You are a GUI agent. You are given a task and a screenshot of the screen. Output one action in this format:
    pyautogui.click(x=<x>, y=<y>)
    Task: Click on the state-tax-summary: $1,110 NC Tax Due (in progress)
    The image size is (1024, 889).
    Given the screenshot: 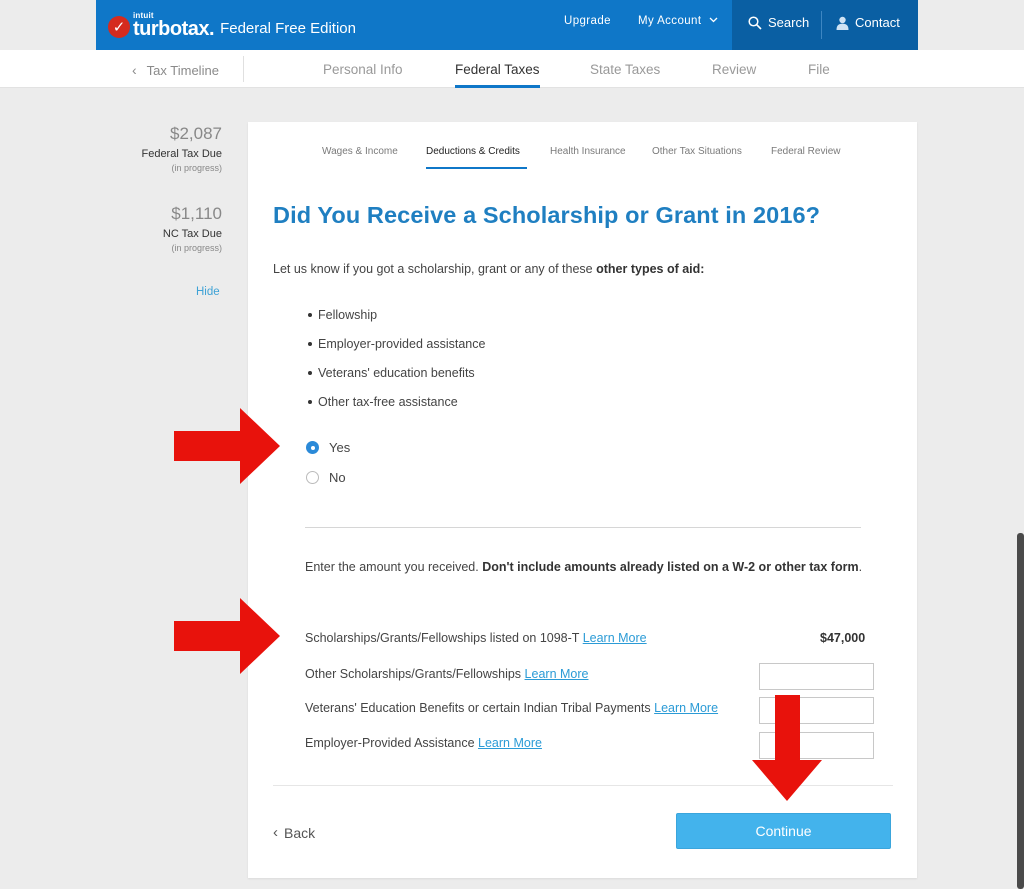 What is the action you would take?
    pyautogui.click(x=192, y=228)
    